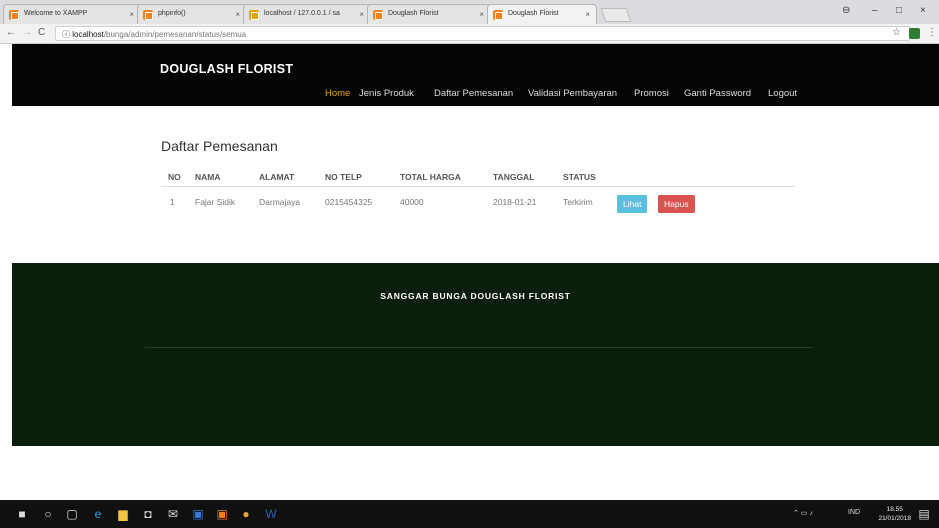 This screenshot has width=939, height=528. Describe the element at coordinates (88, 34) in the screenshot. I see `url-host: localhost` at that location.